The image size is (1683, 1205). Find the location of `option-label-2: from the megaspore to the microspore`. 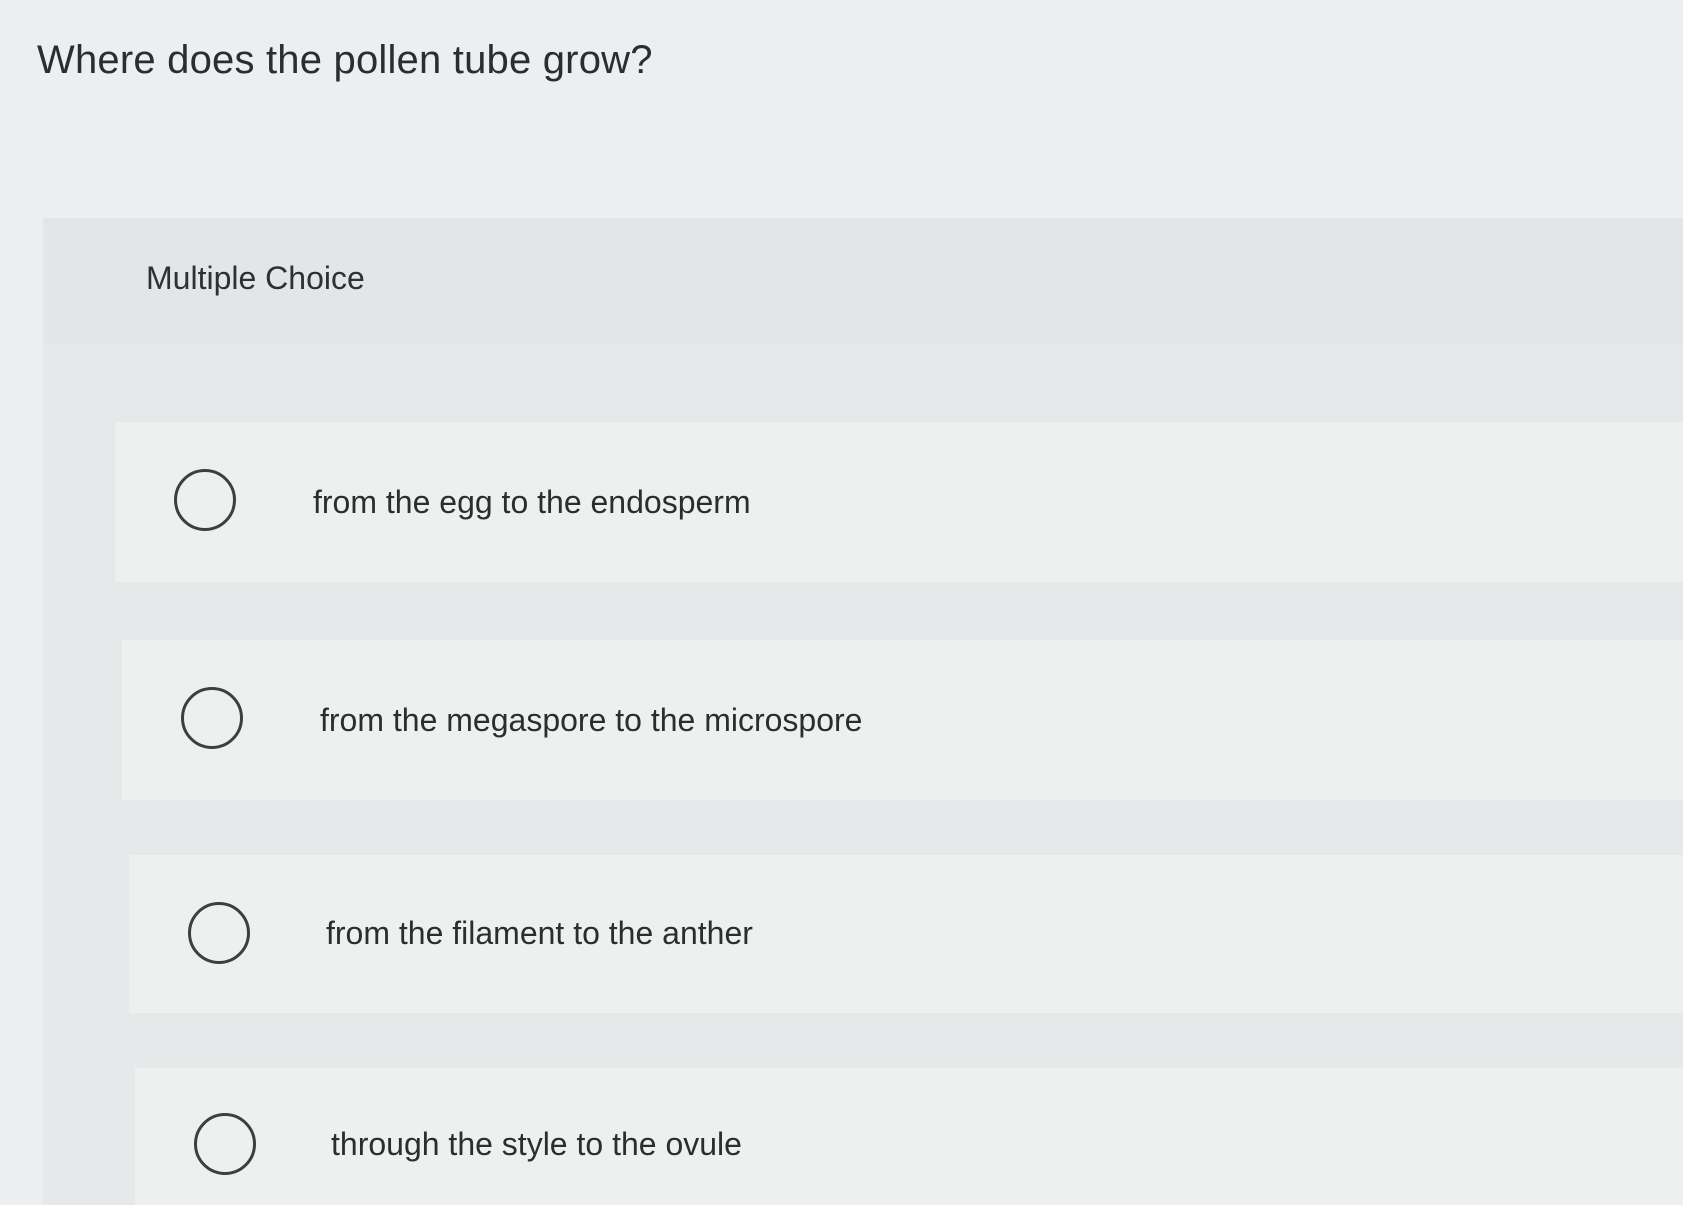

option-label-2: from the megaspore to the microspore is located at coordinates (591, 720).